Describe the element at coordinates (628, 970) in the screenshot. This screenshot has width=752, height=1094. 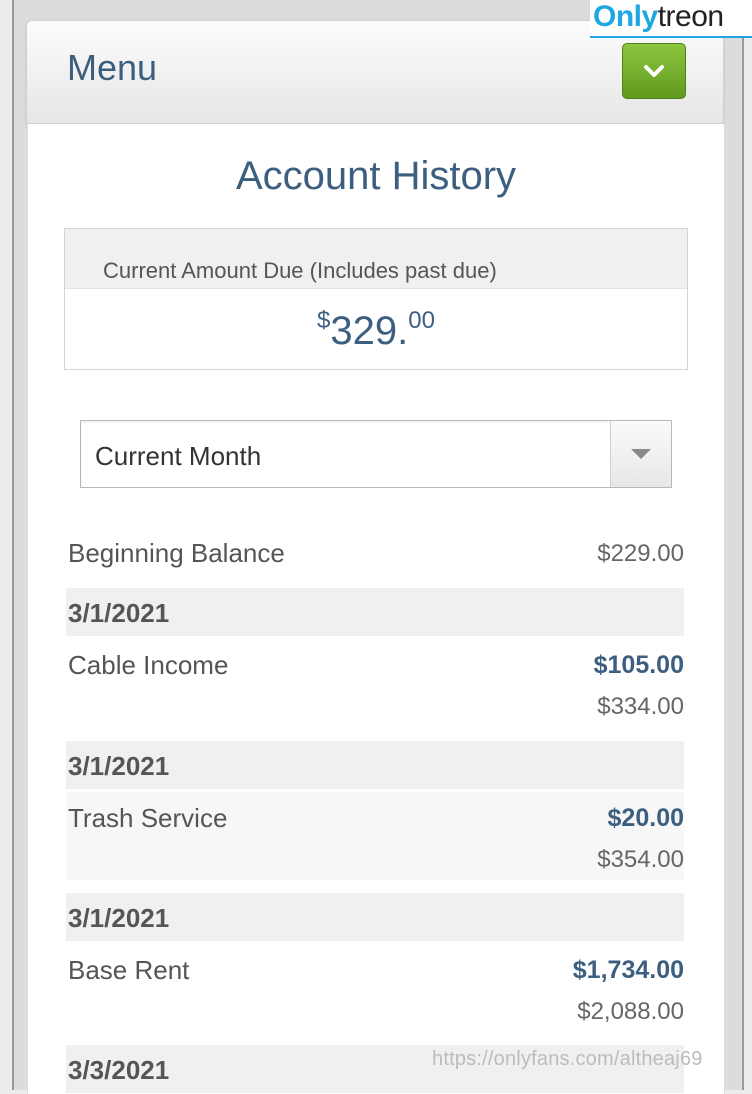
I see `transaction-amount: $1,734.00` at that location.